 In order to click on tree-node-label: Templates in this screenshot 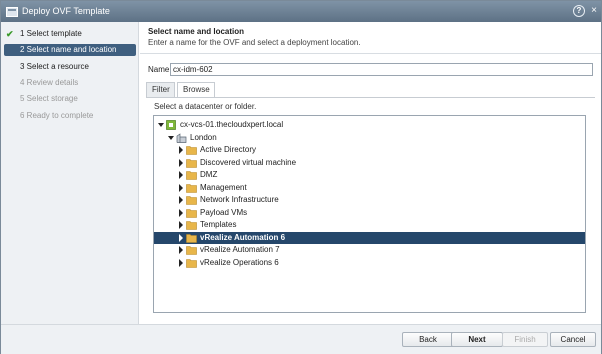, I will do `click(218, 224)`.